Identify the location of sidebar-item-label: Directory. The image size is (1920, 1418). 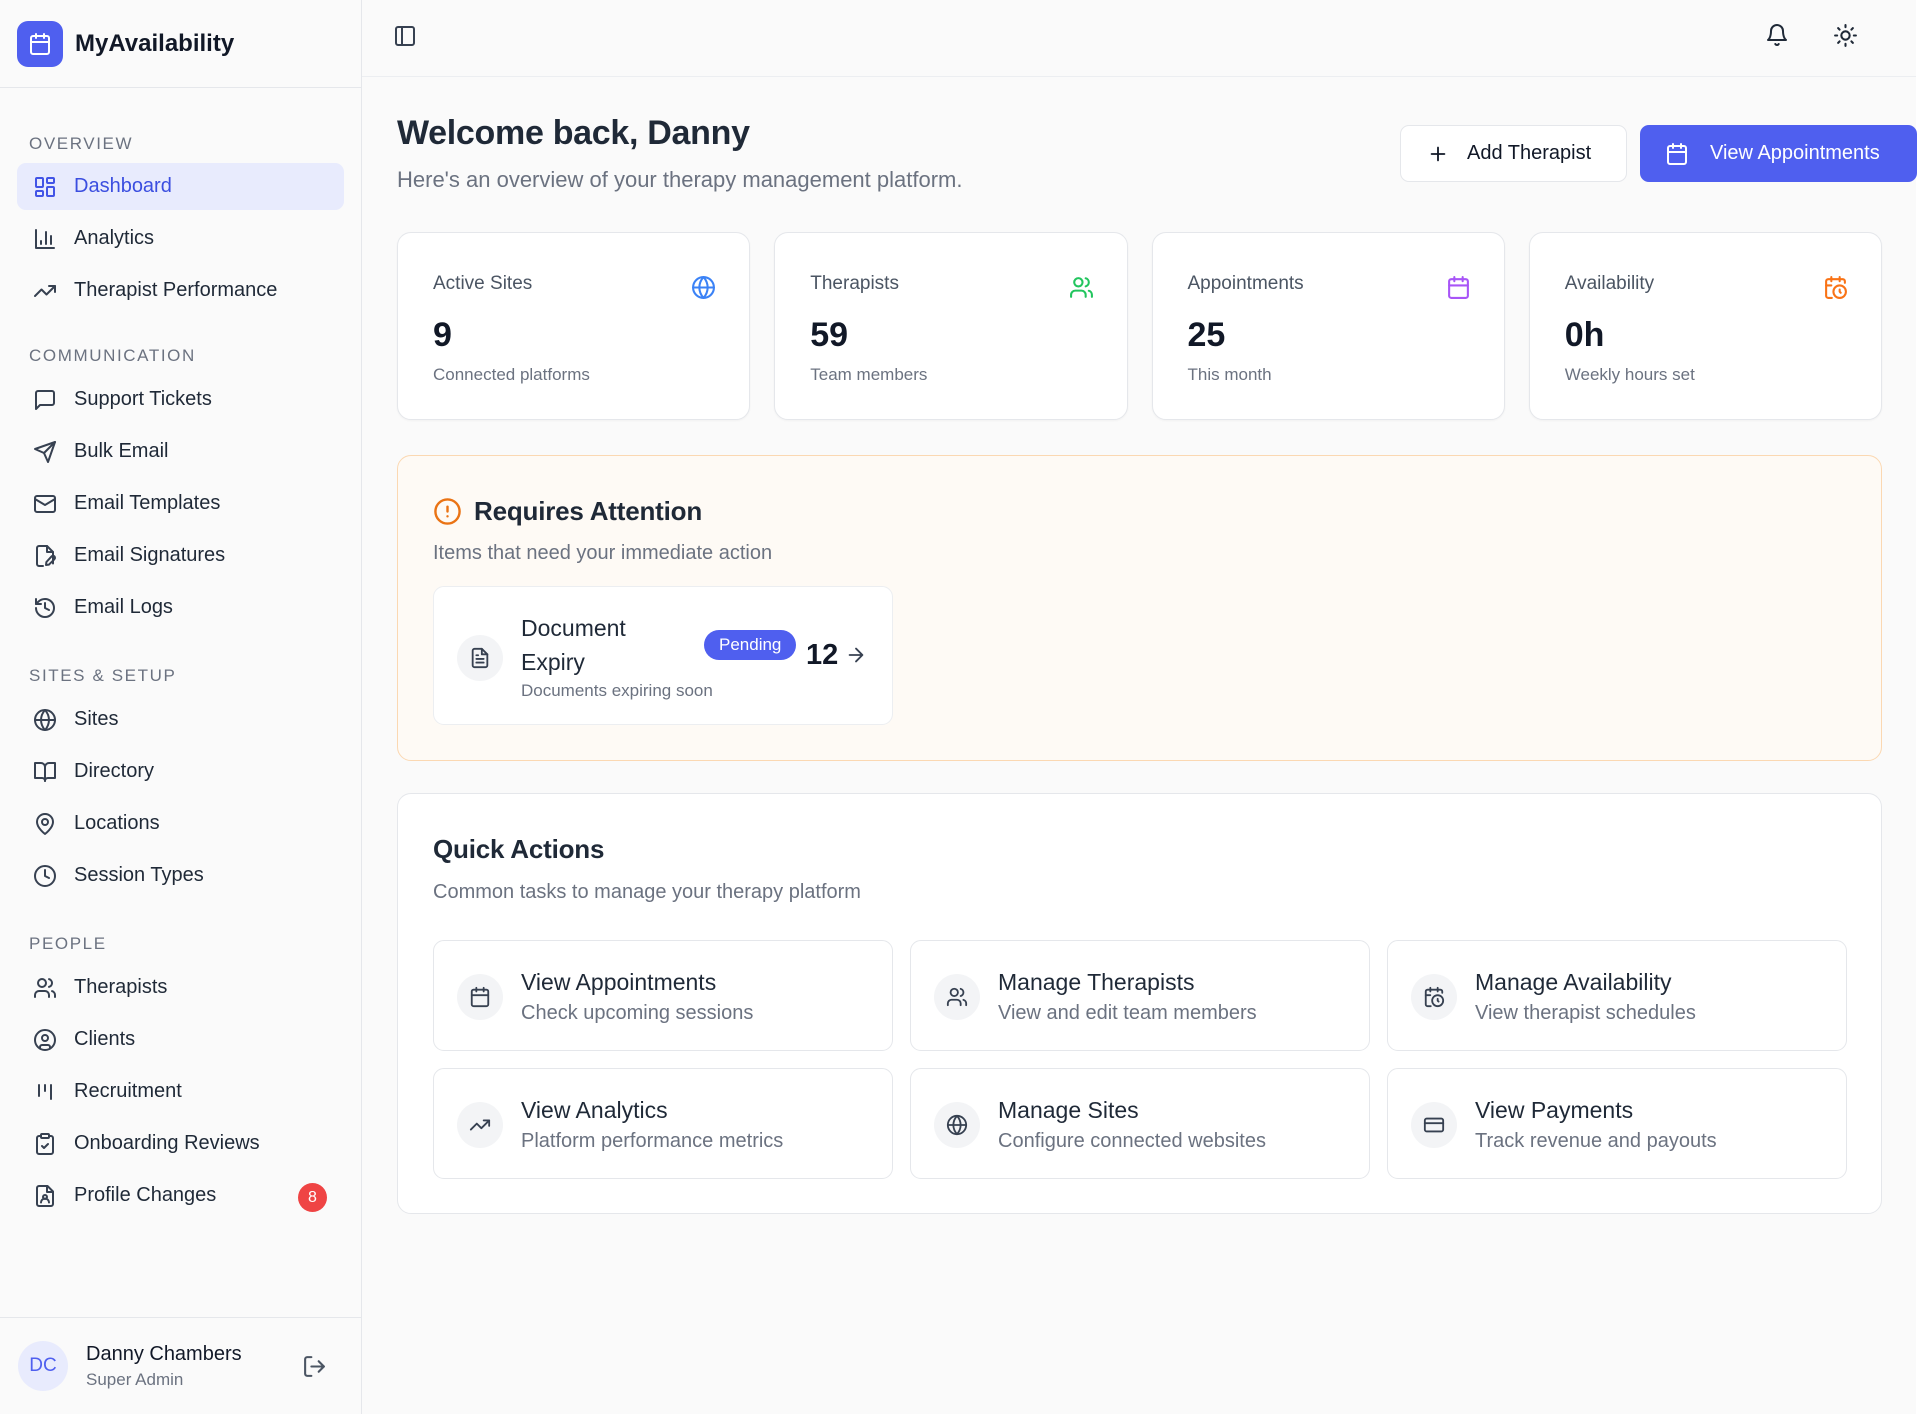
(114, 771).